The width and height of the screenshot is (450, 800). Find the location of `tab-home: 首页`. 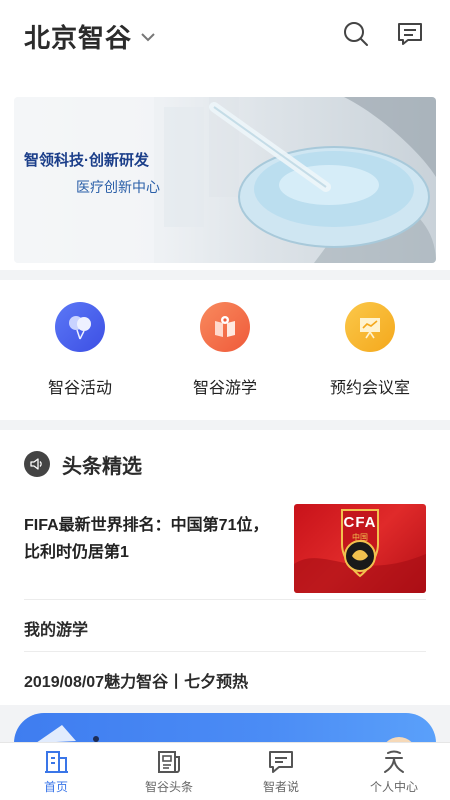

tab-home: 首页 is located at coordinates (56, 772).